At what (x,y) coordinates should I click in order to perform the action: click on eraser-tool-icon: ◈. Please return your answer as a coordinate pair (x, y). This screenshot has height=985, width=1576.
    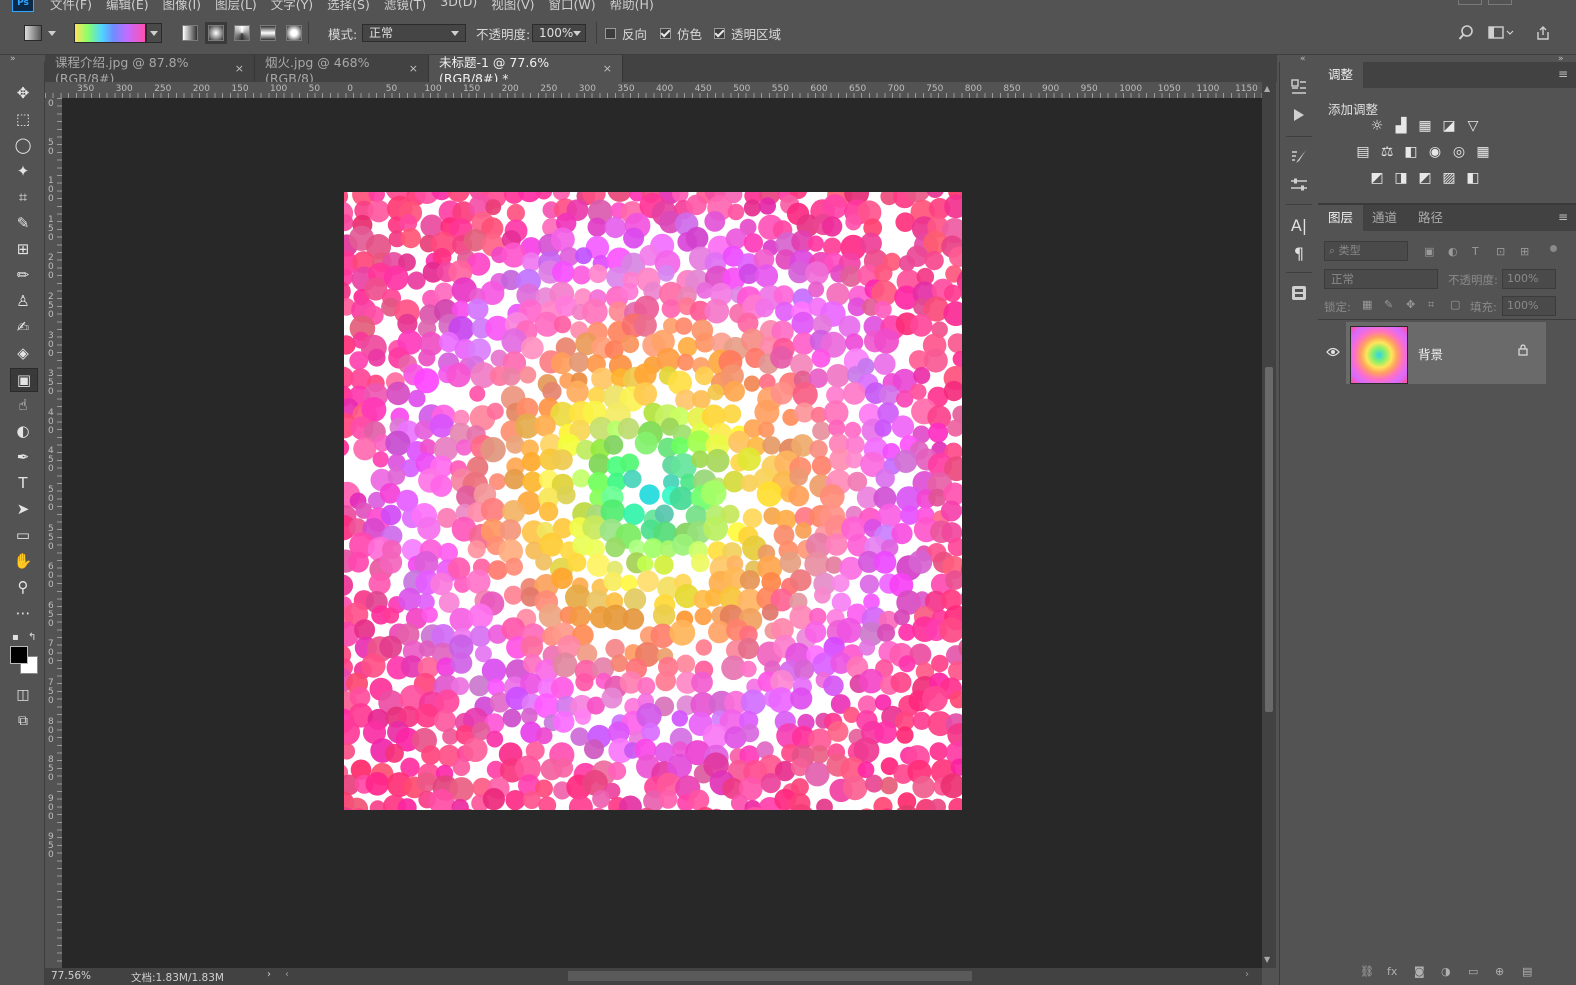
    Looking at the image, I should click on (23, 353).